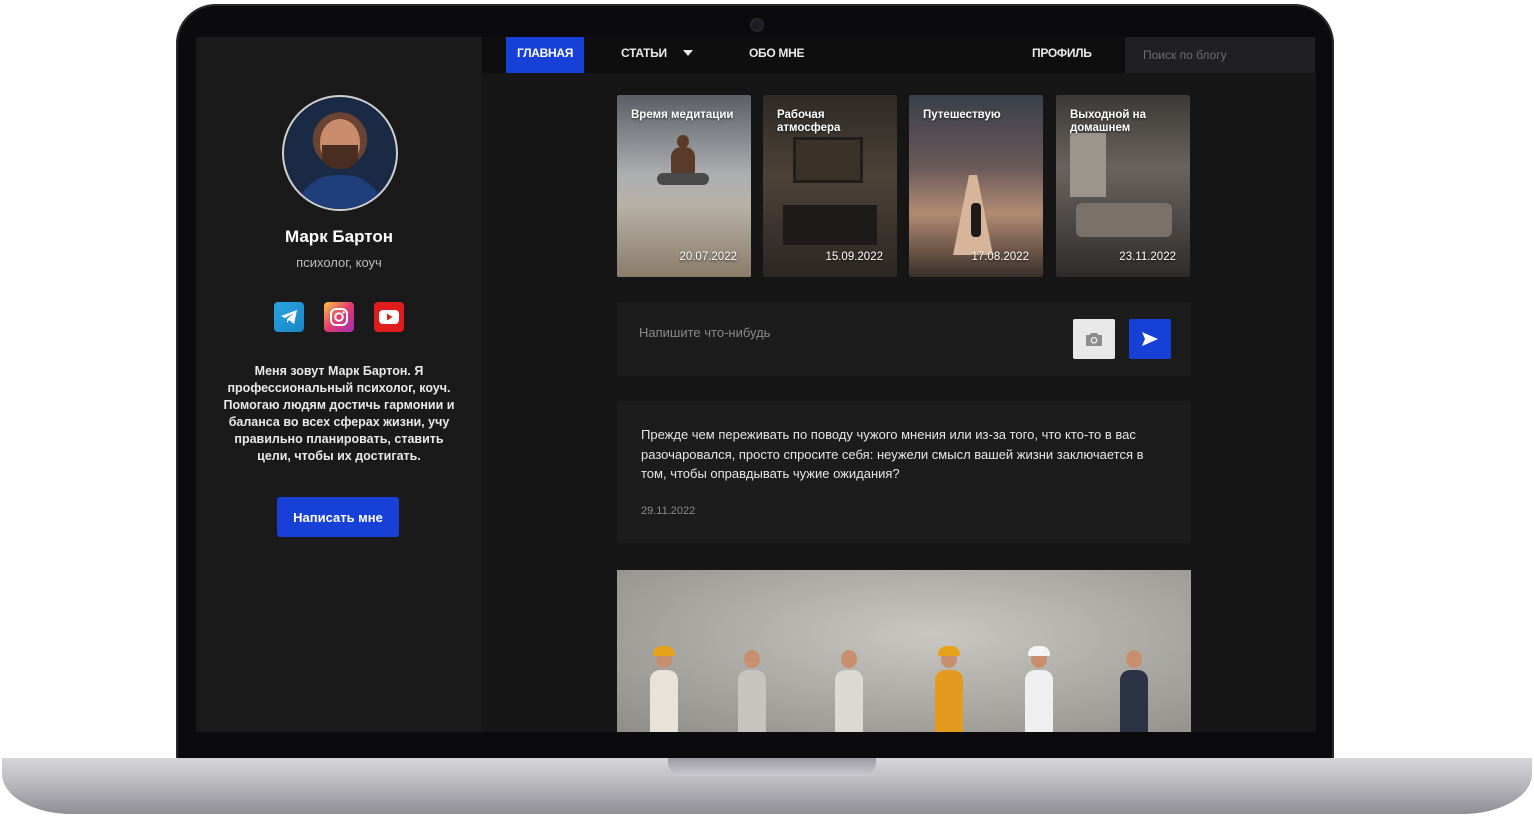 The image size is (1534, 818). I want to click on story-card: Время медитации 20.07.2022, so click(684, 186).